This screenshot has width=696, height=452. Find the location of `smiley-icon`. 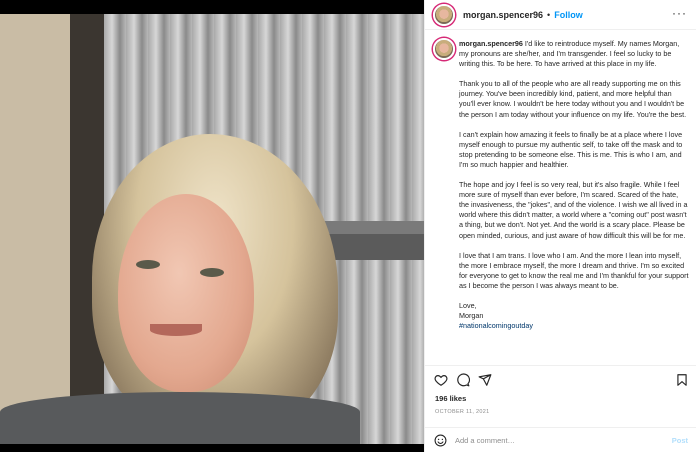

smiley-icon is located at coordinates (440, 440).